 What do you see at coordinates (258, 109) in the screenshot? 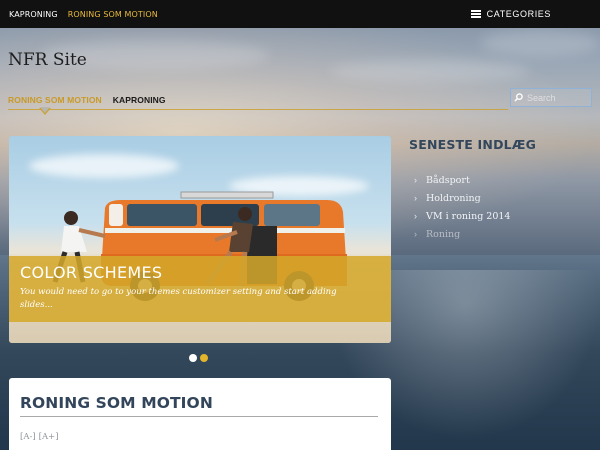
I see `navigation-divider` at bounding box center [258, 109].